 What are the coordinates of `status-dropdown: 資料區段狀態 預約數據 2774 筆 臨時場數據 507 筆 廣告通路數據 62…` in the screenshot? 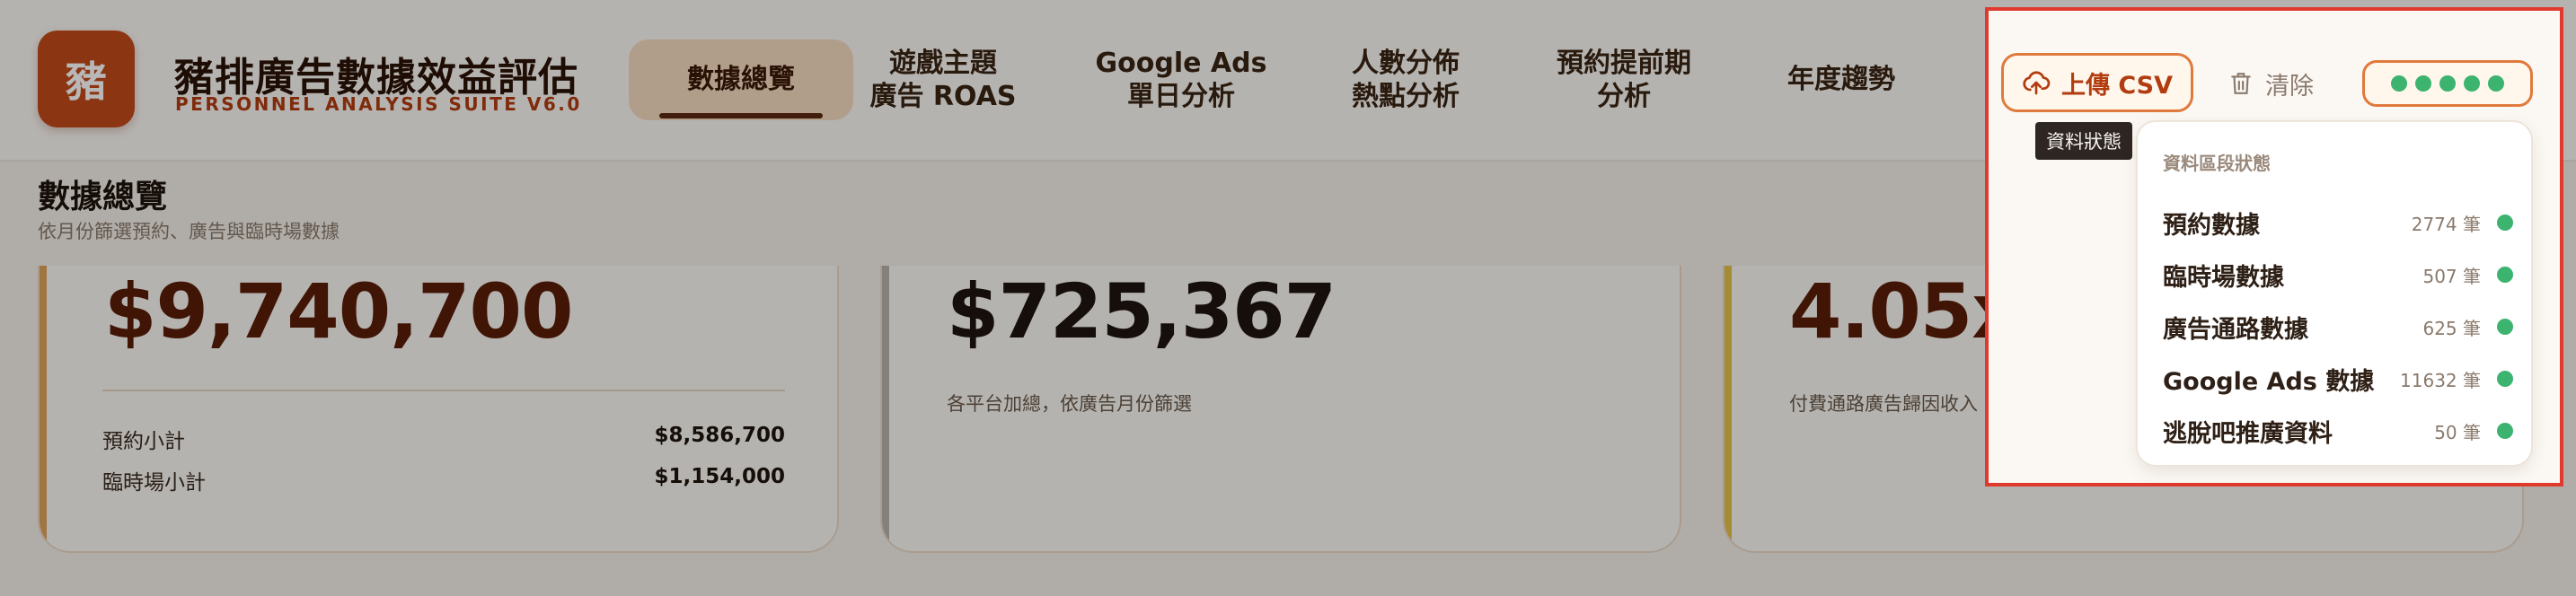 It's located at (2334, 293).